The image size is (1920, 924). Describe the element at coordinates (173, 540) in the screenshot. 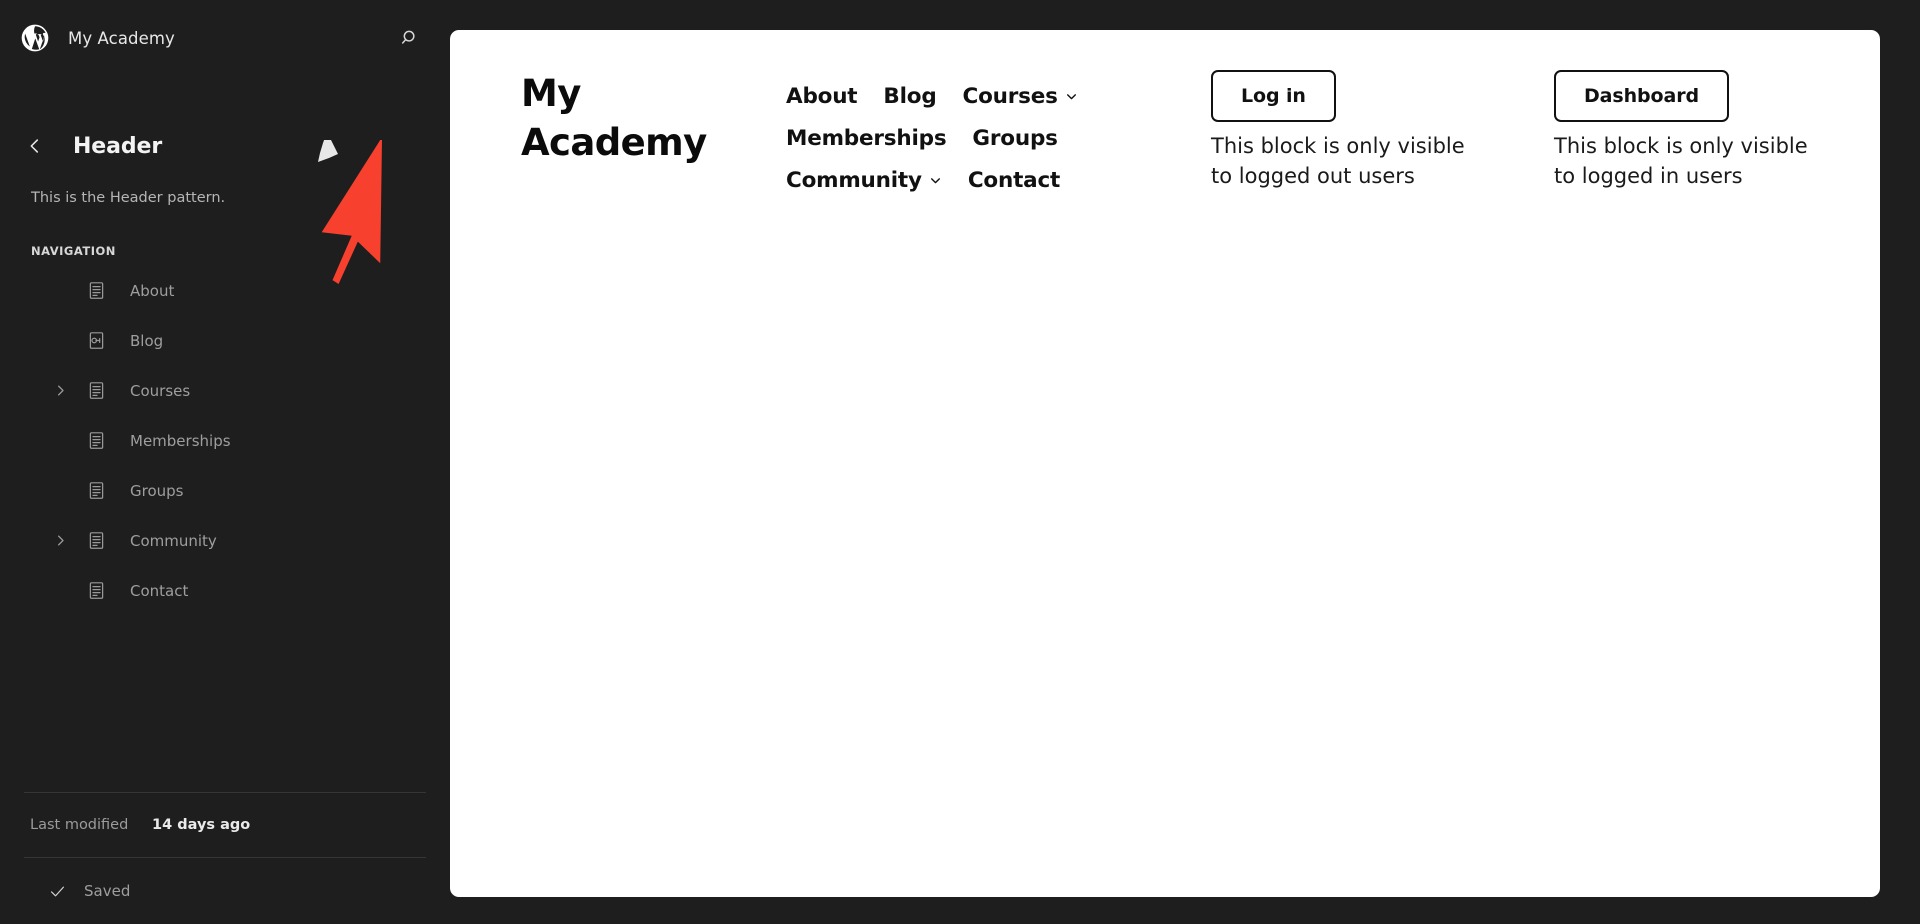

I see `sidebar-item-label: Community` at that location.